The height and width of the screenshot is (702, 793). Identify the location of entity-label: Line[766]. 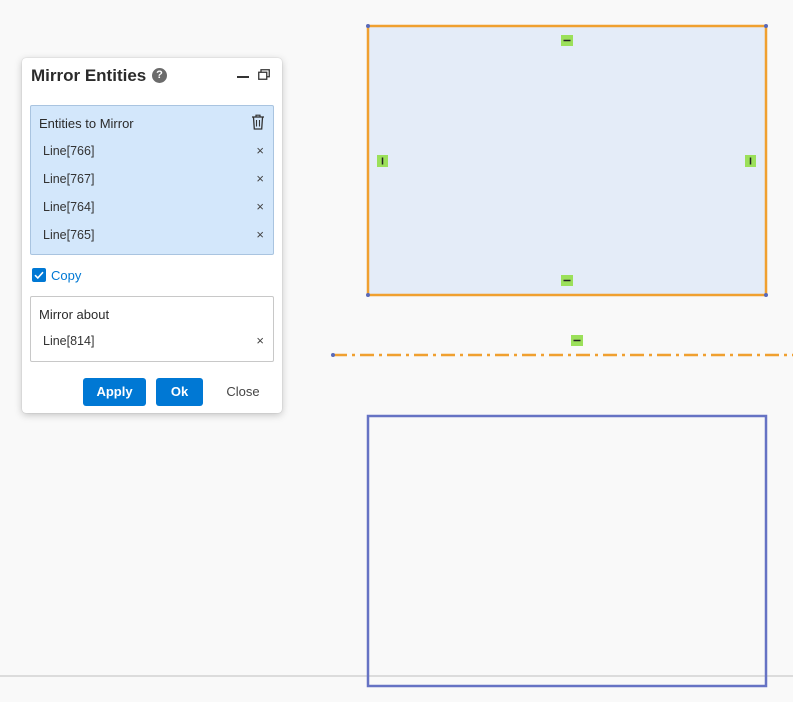
(69, 151).